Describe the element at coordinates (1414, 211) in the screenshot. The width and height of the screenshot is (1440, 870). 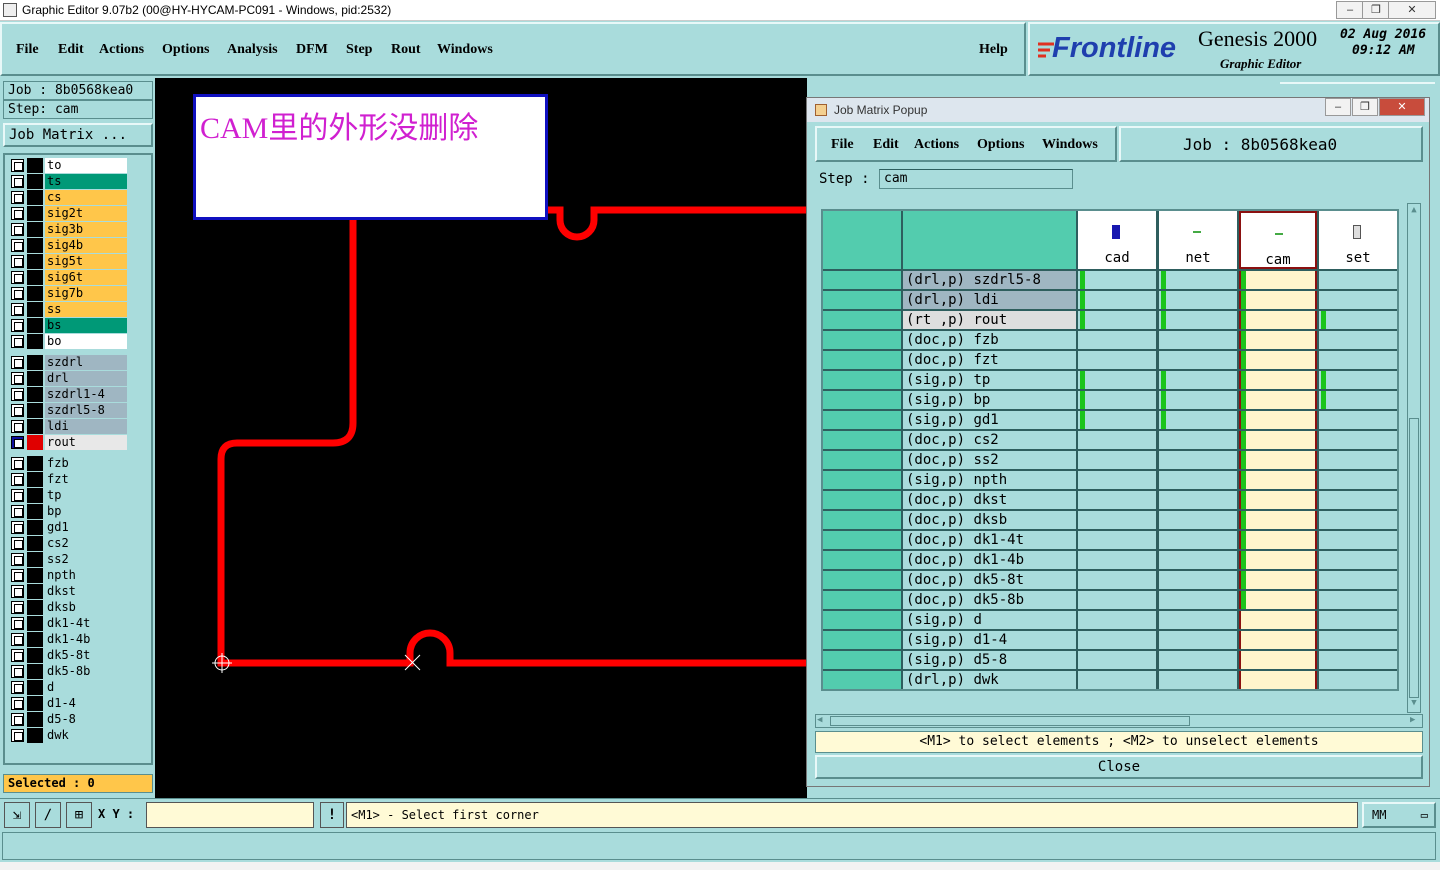
I see `scroll-up-icon: ▲` at that location.